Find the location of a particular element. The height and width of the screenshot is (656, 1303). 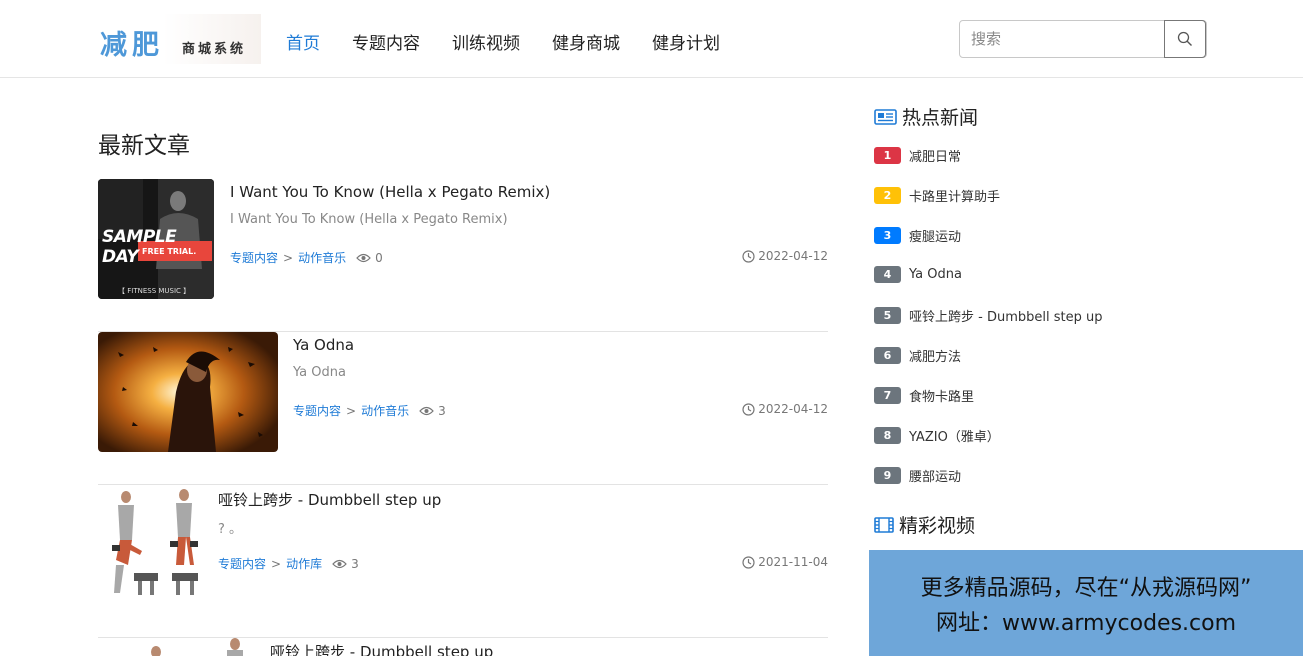

hot-news-label: YAZIO（雅卓） is located at coordinates (954, 437).